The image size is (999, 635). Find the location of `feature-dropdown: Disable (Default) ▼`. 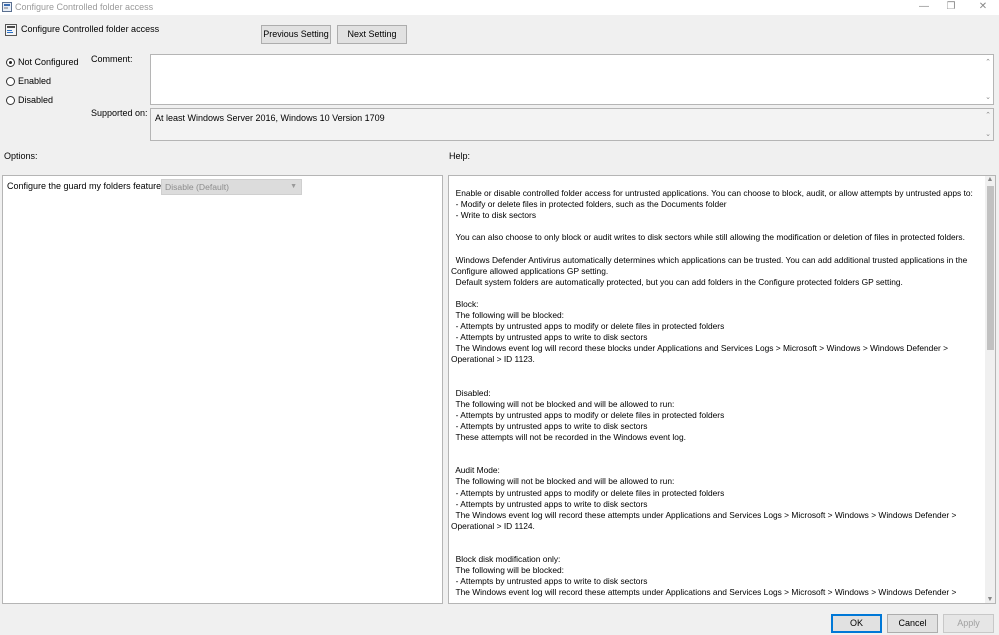

feature-dropdown: Disable (Default) ▼ is located at coordinates (231, 187).